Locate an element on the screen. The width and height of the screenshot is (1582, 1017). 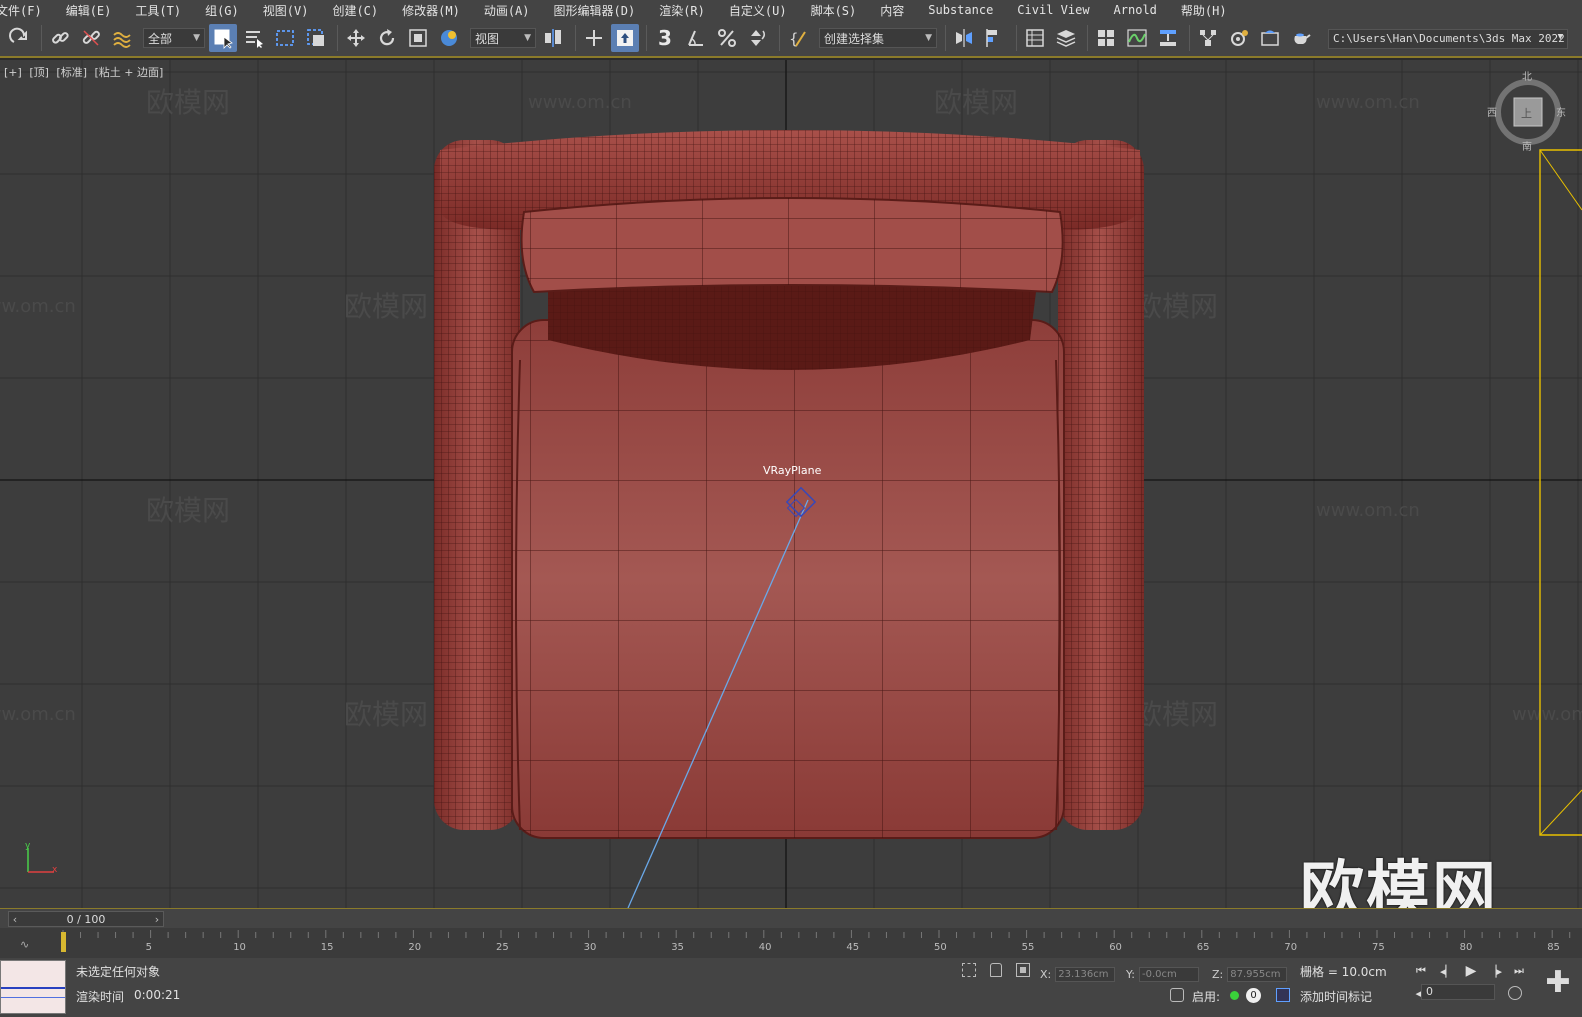
add-time-tag-label: 添加时间标记 is located at coordinates (1336, 996).